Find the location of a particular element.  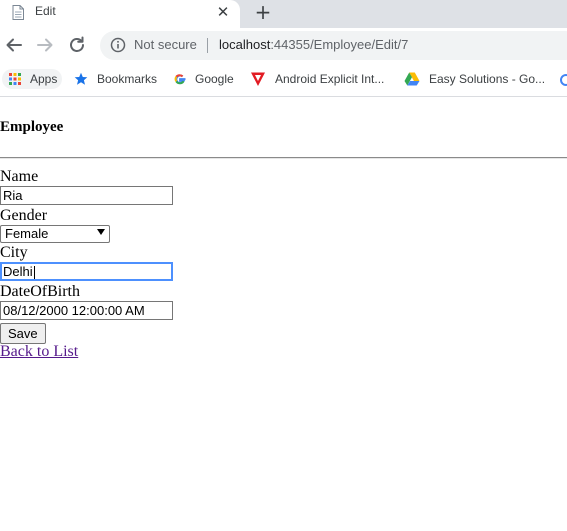

bookmark-label: Apps is located at coordinates (44, 79).